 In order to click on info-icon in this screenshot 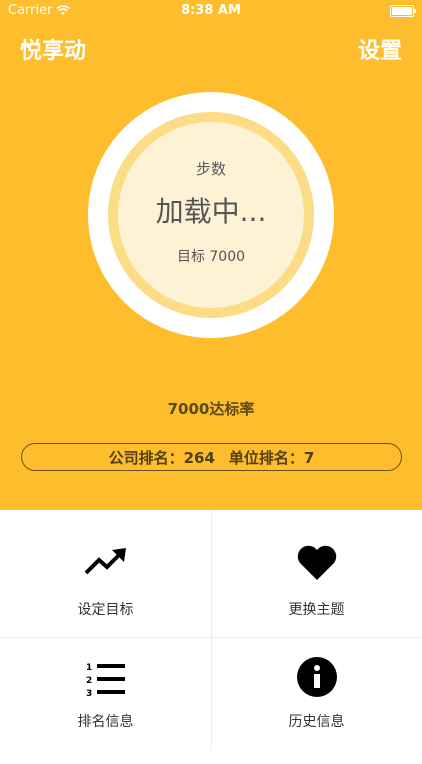, I will do `click(316, 677)`.